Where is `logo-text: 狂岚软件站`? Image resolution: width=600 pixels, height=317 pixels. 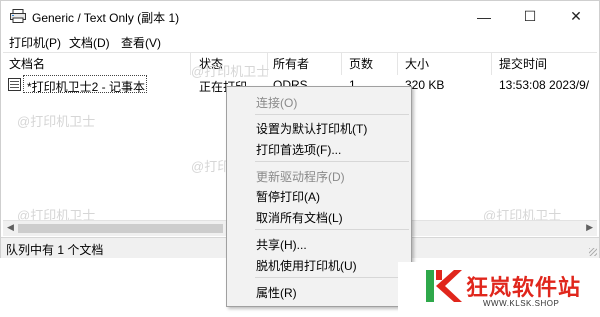 logo-text: 狂岚软件站 is located at coordinates (524, 287).